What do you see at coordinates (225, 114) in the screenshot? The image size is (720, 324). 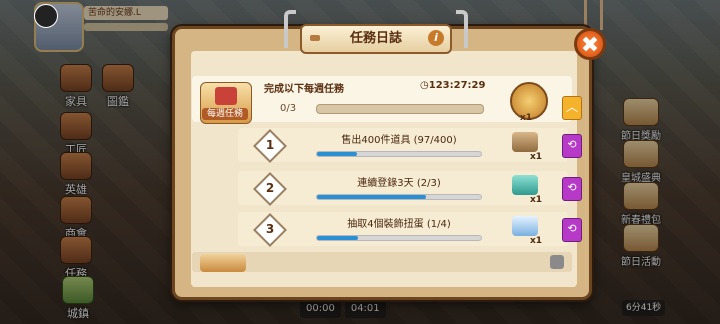 I see `weekly-label: 每週任務` at bounding box center [225, 114].